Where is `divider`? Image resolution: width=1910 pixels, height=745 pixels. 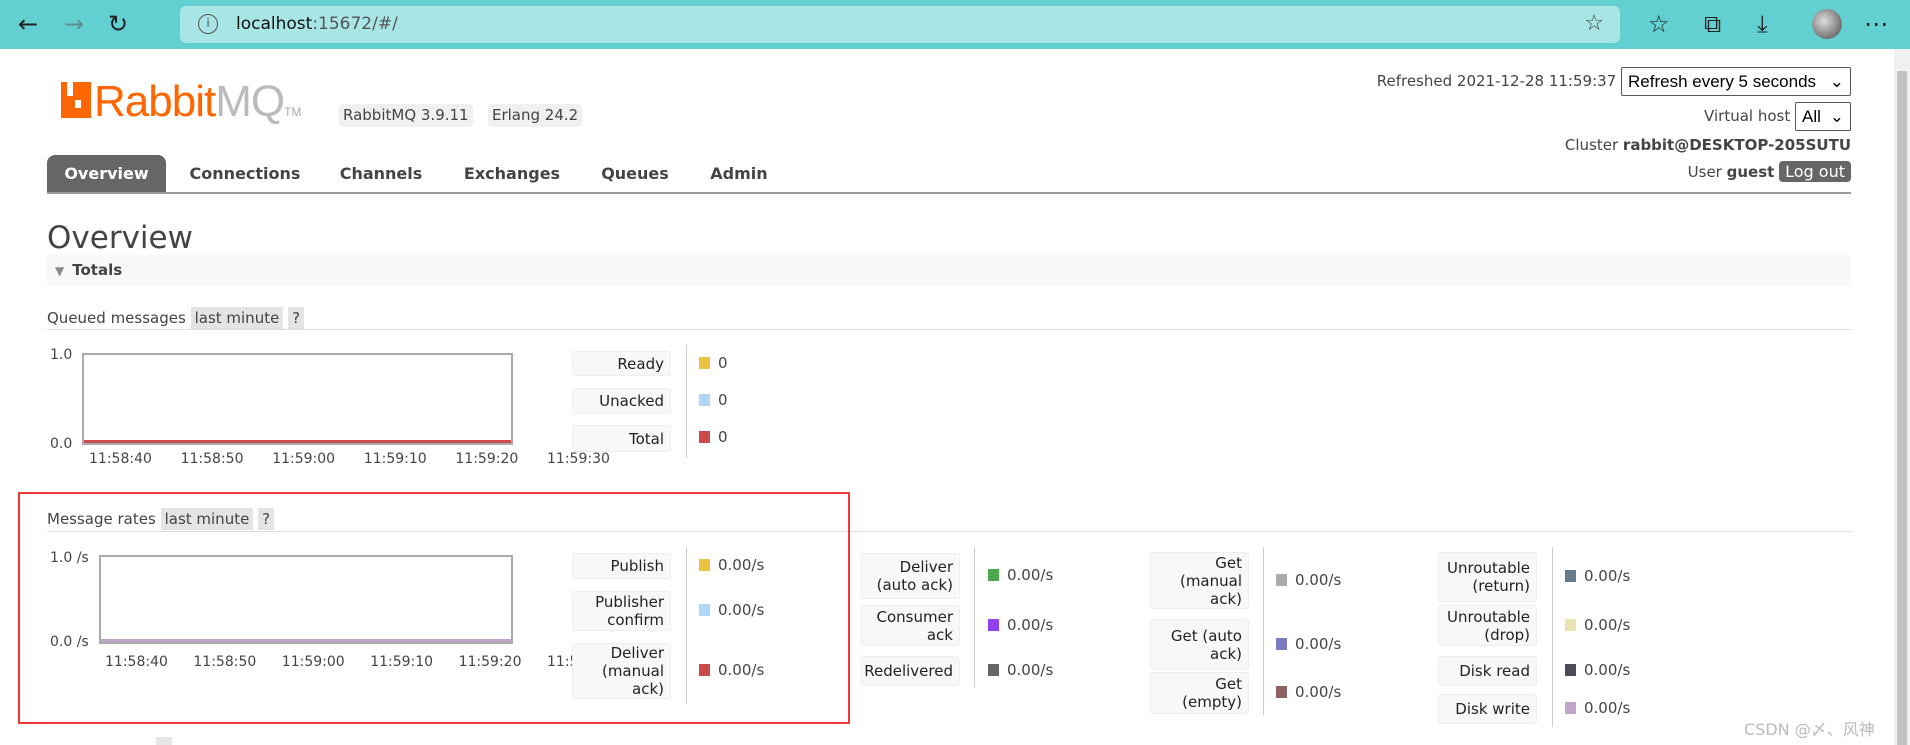 divider is located at coordinates (949, 329).